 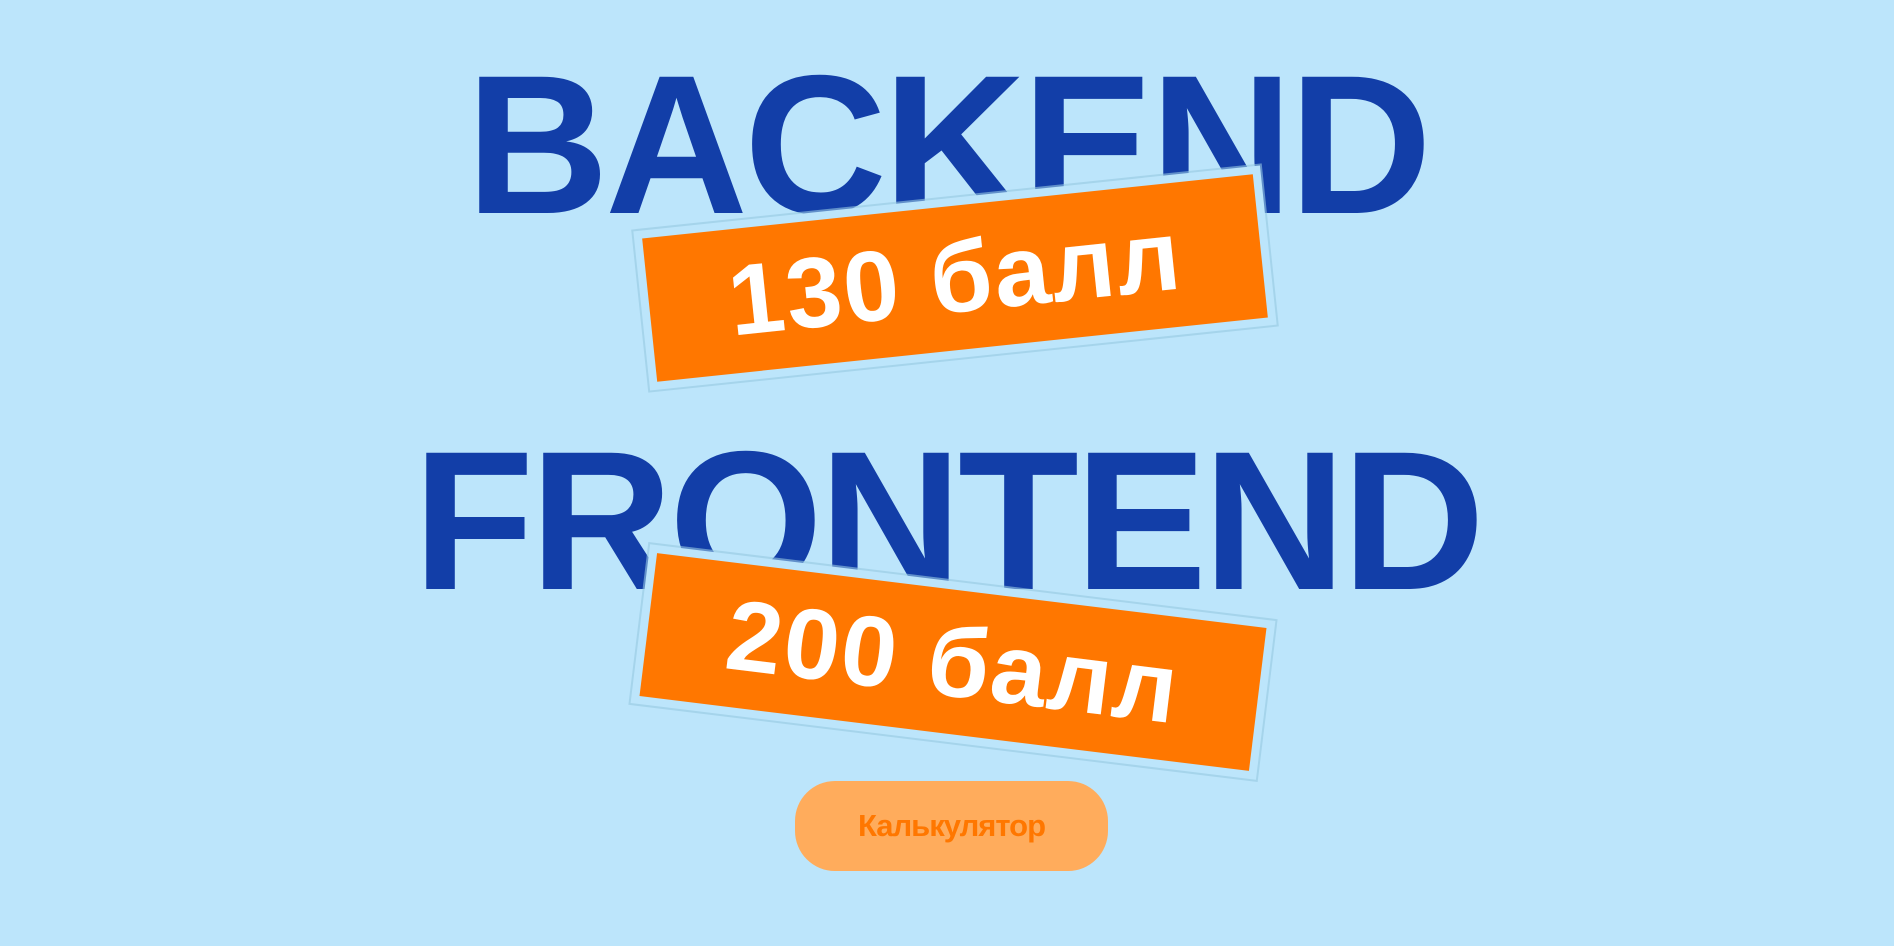 What do you see at coordinates (955, 278) in the screenshot?
I see `backend-score-label: 130 балл` at bounding box center [955, 278].